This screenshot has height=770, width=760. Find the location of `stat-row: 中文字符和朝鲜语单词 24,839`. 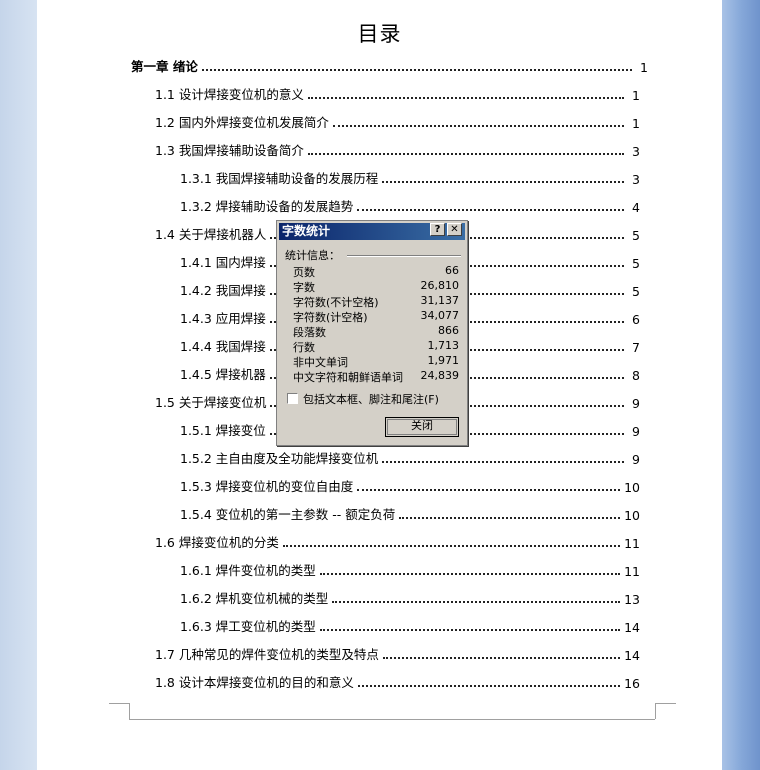

stat-row: 中文字符和朝鲜语单词 24,839 is located at coordinates (376, 376).